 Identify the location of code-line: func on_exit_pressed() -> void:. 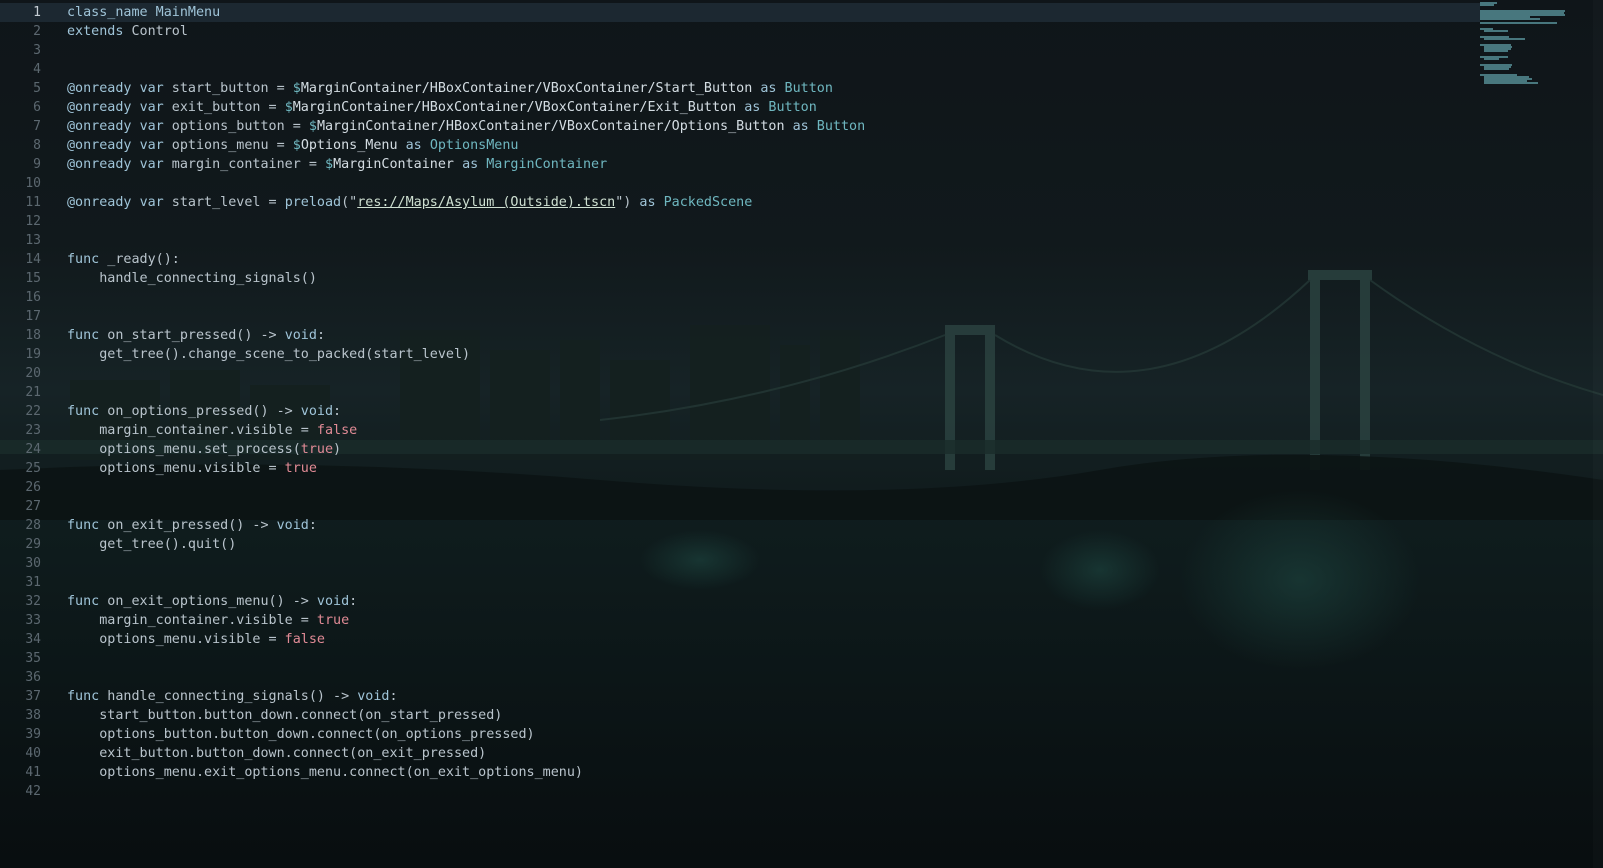
(757, 525).